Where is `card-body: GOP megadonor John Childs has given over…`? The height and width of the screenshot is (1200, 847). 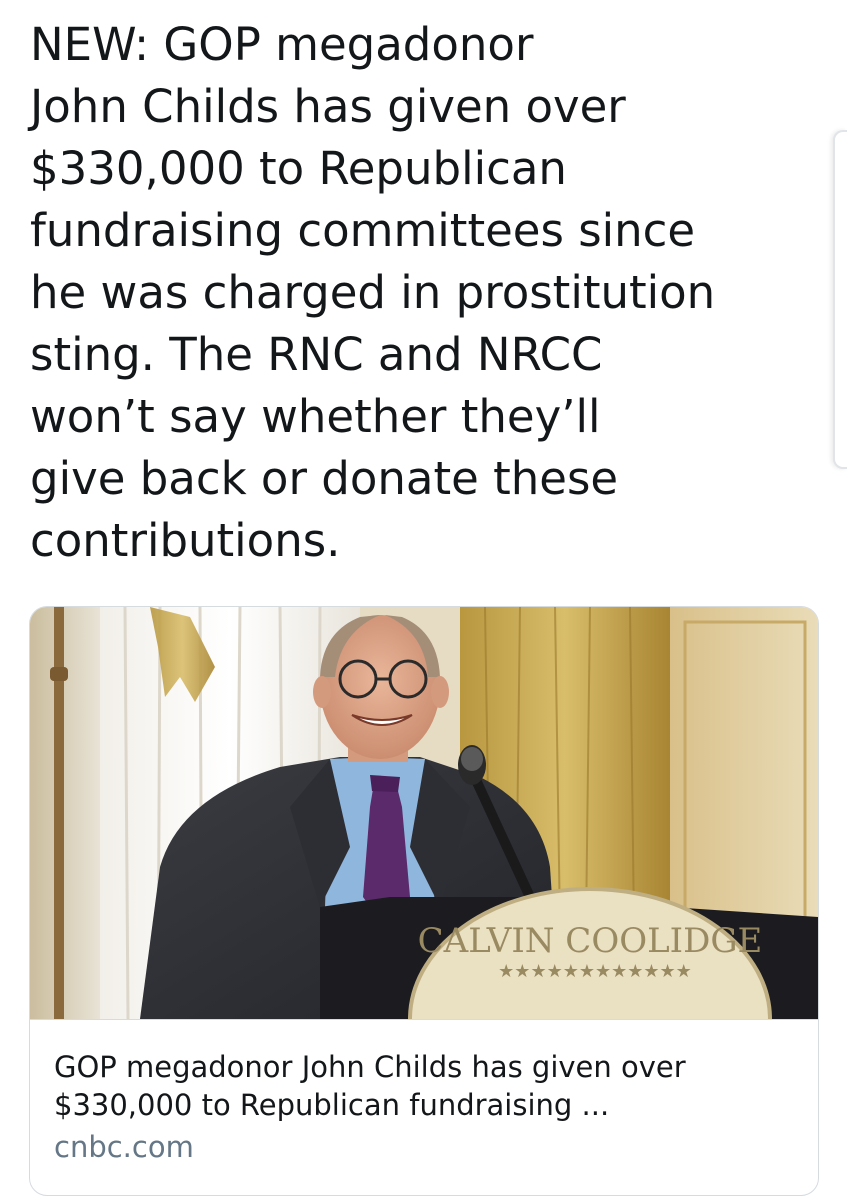
card-body: GOP megadonor John Childs has given over… is located at coordinates (424, 1107).